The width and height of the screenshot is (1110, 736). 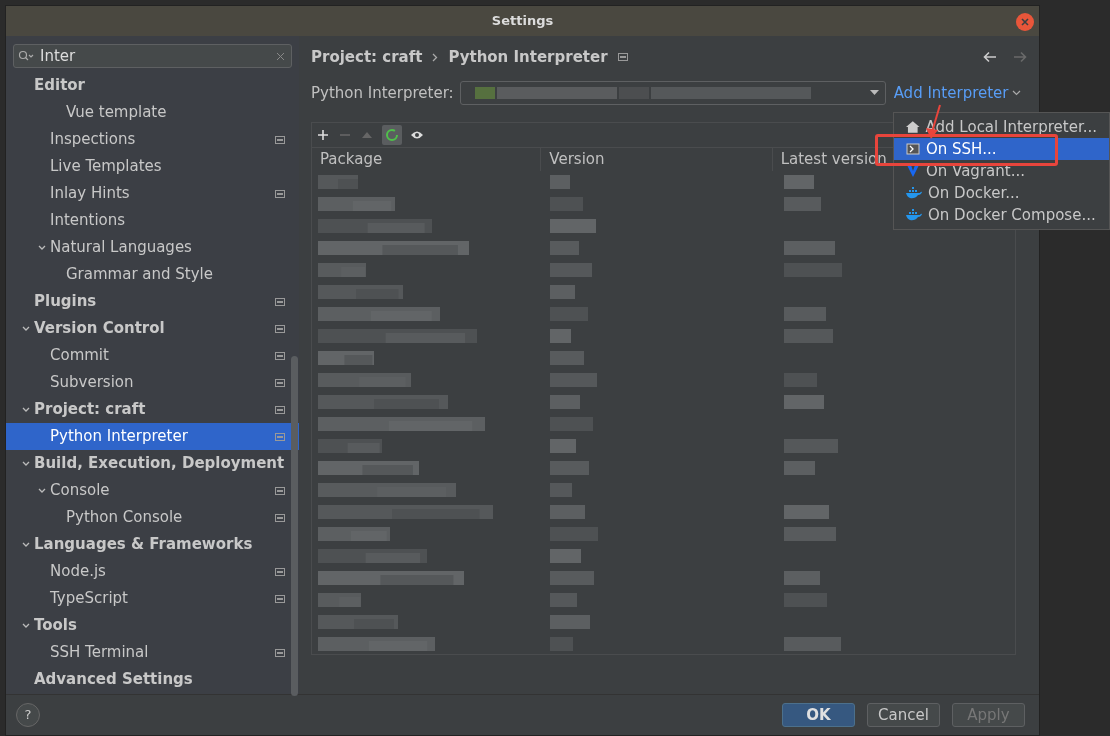 I want to click on tree-label: Inlay Hints, so click(x=90, y=194).